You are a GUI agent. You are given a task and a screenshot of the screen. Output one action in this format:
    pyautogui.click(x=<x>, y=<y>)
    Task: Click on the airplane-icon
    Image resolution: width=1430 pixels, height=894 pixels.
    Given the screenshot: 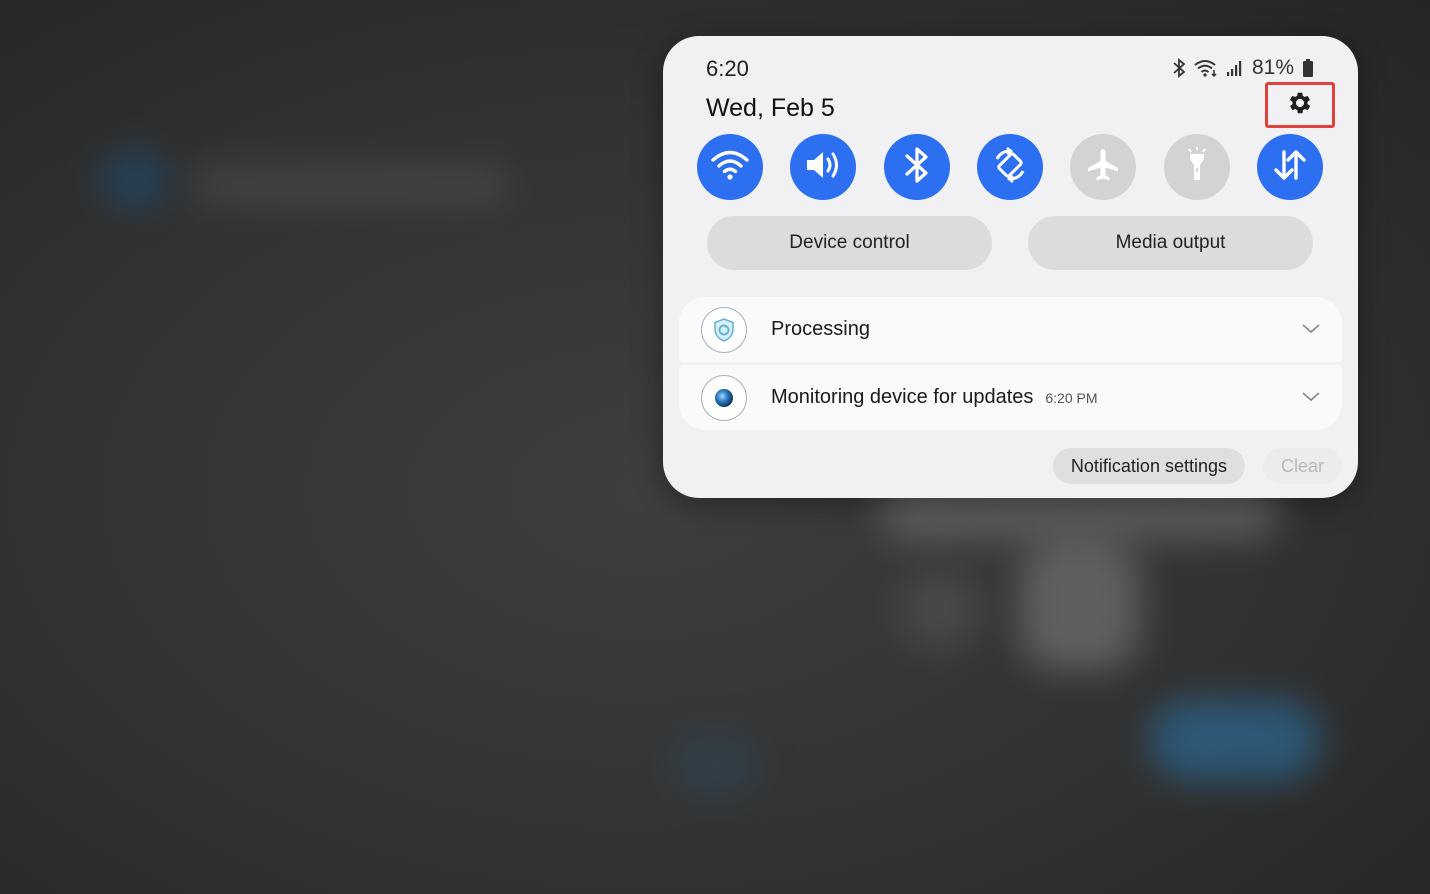 What is the action you would take?
    pyautogui.click(x=1103, y=167)
    